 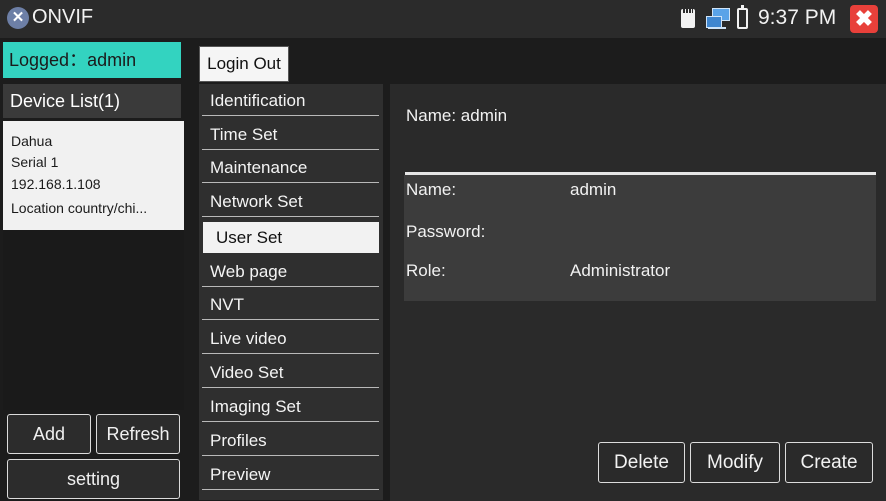 What do you see at coordinates (641, 462) in the screenshot?
I see `delete-button: Delete` at bounding box center [641, 462].